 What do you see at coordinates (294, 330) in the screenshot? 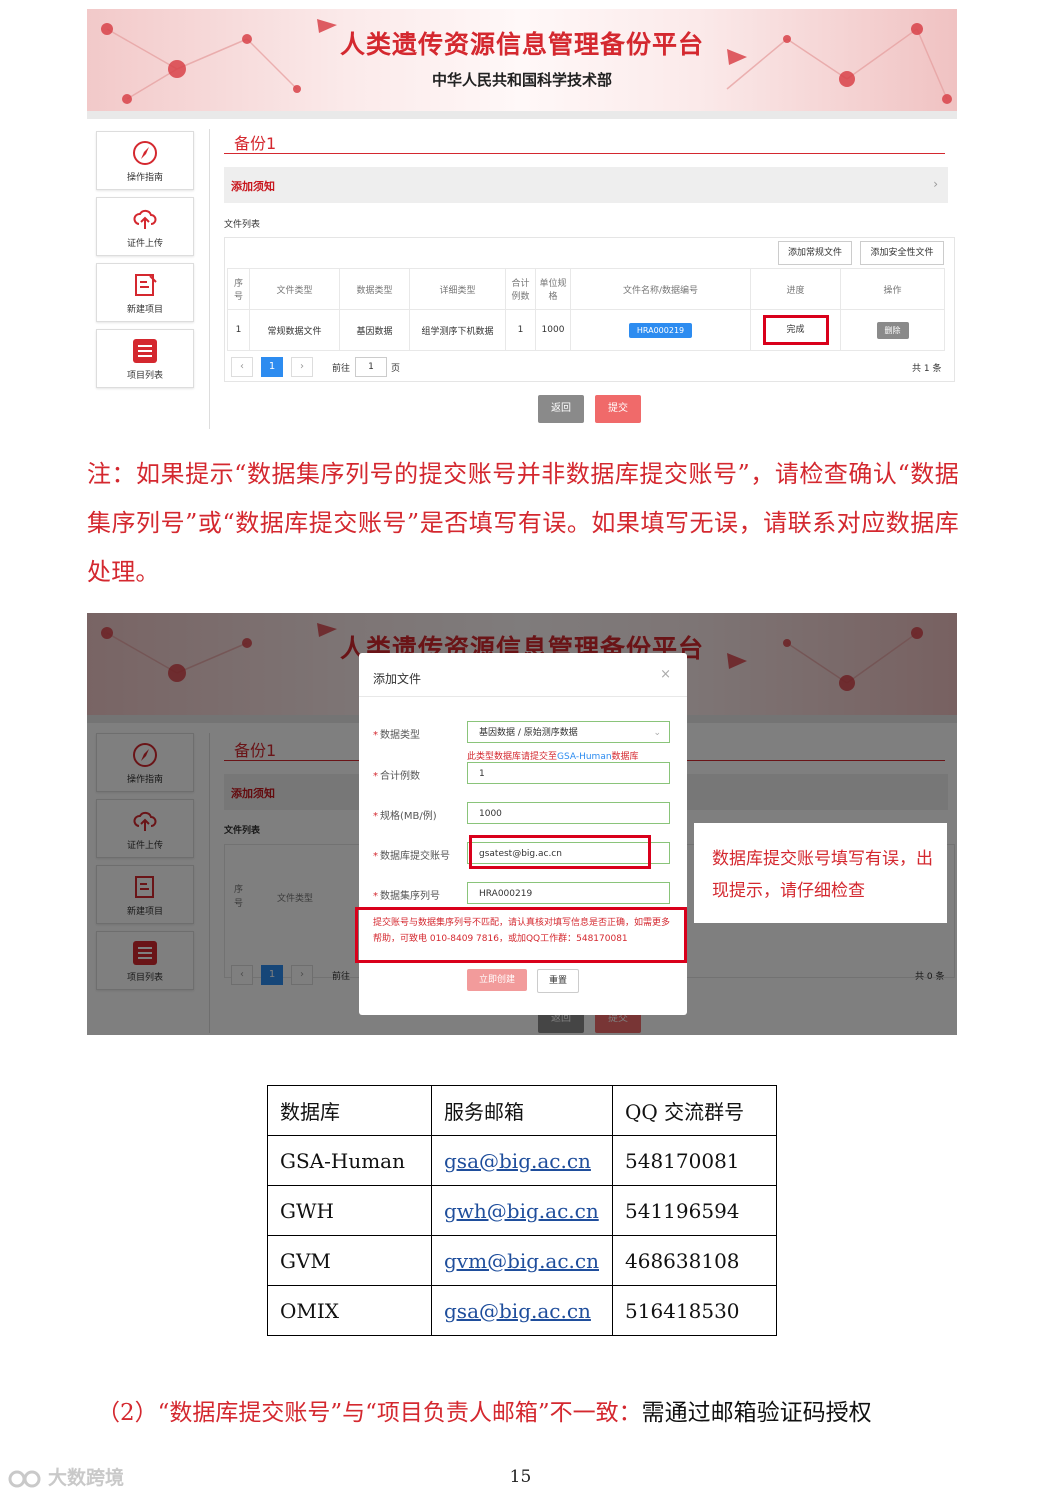
I see `cell-file-type: 常规数据文件` at bounding box center [294, 330].